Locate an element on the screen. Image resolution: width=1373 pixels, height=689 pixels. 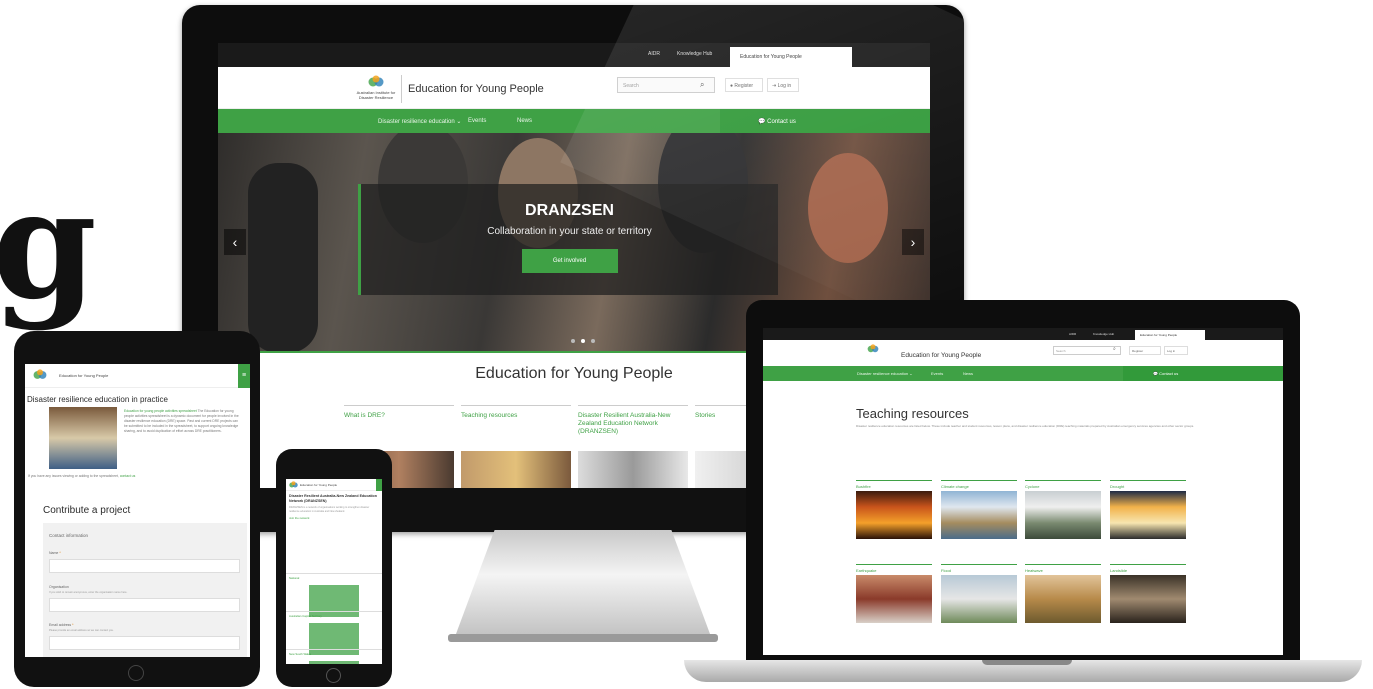
get-involved-button: Get involved is located at coordinates (569, 261).